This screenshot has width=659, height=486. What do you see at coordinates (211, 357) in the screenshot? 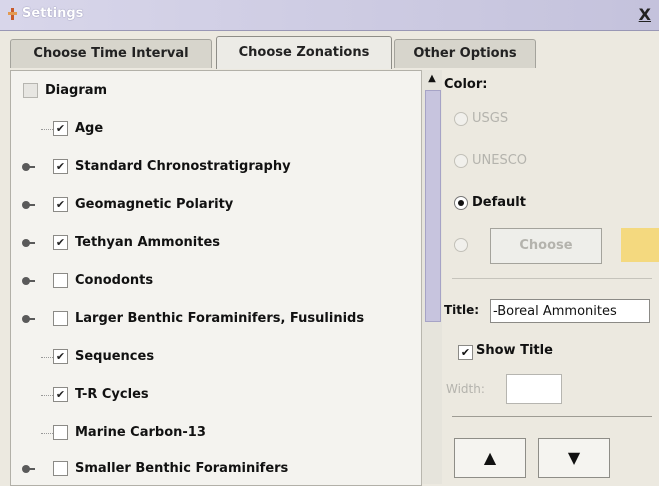
I see `tree-item-sequences: ✔ Sequences` at bounding box center [211, 357].